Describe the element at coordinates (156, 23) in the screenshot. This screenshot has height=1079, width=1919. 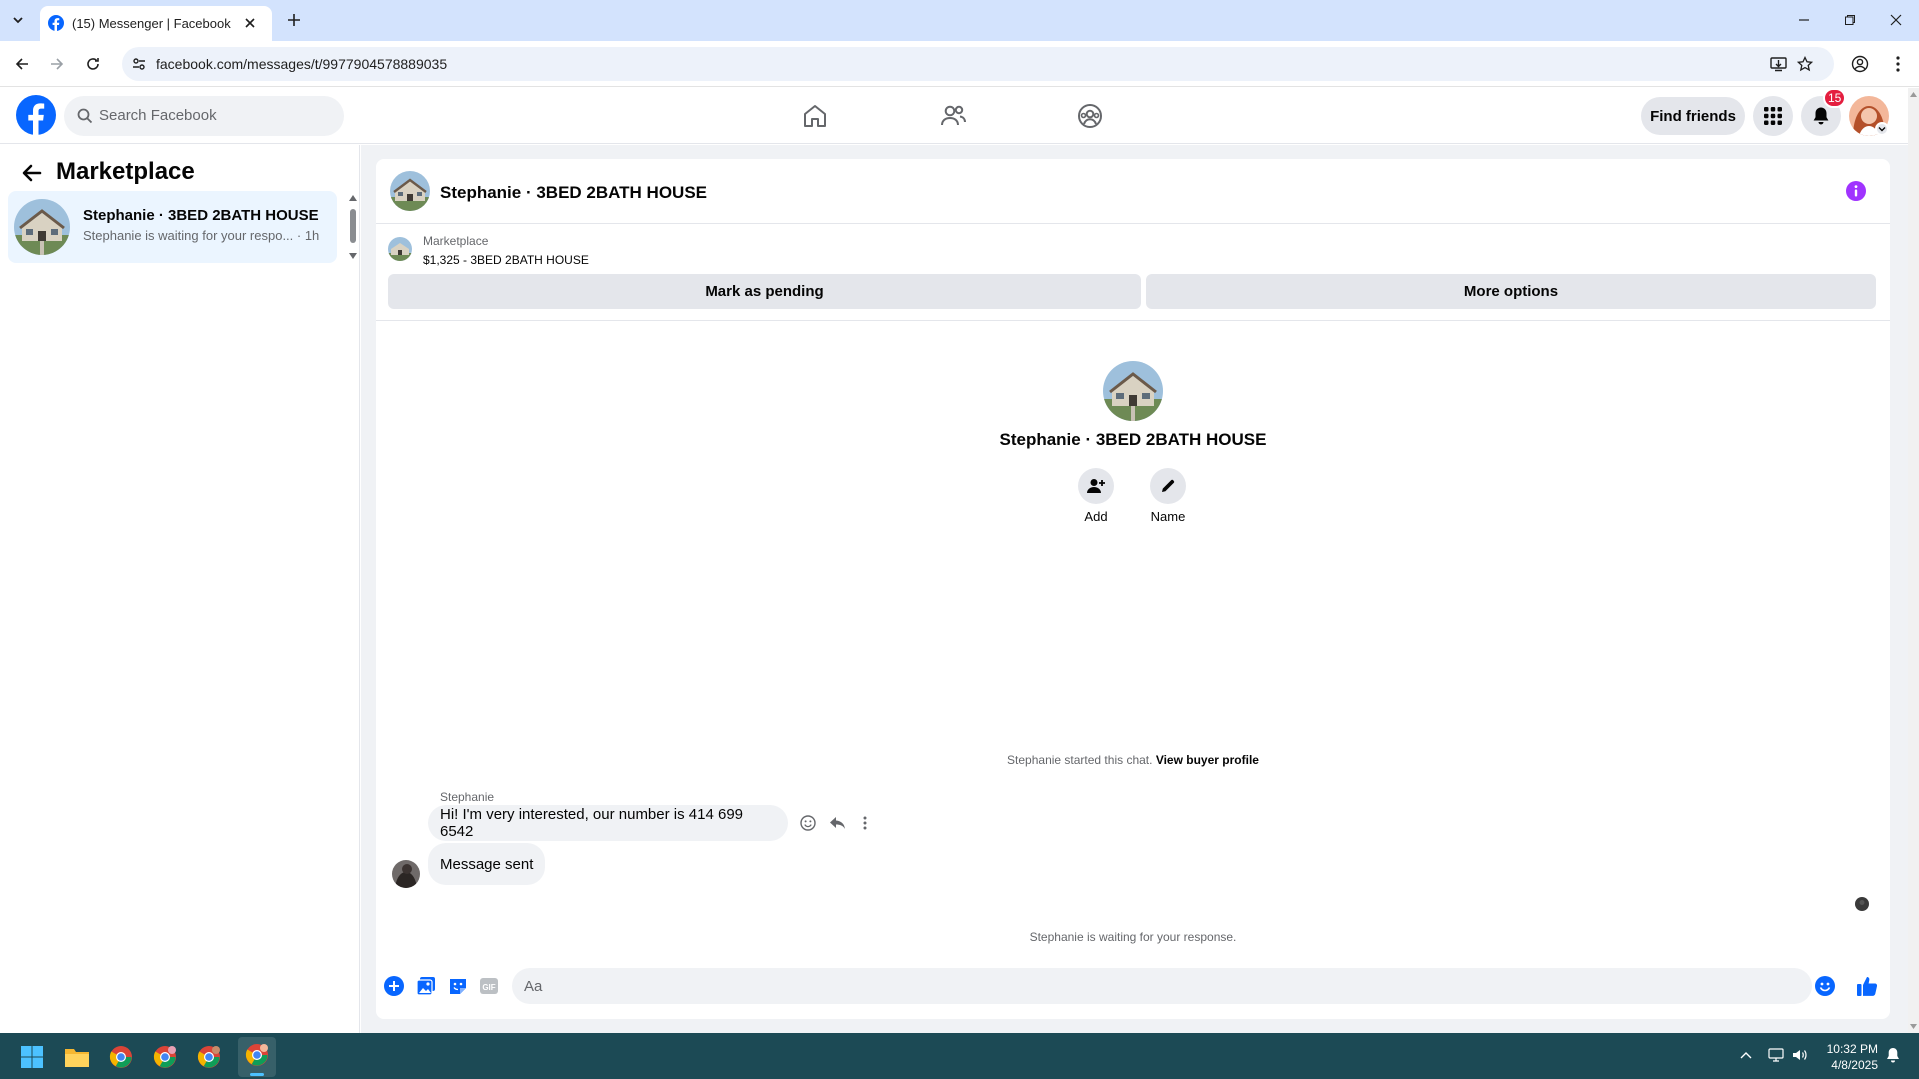
I see `browser-tab: (15) Messenger | Facebook` at that location.